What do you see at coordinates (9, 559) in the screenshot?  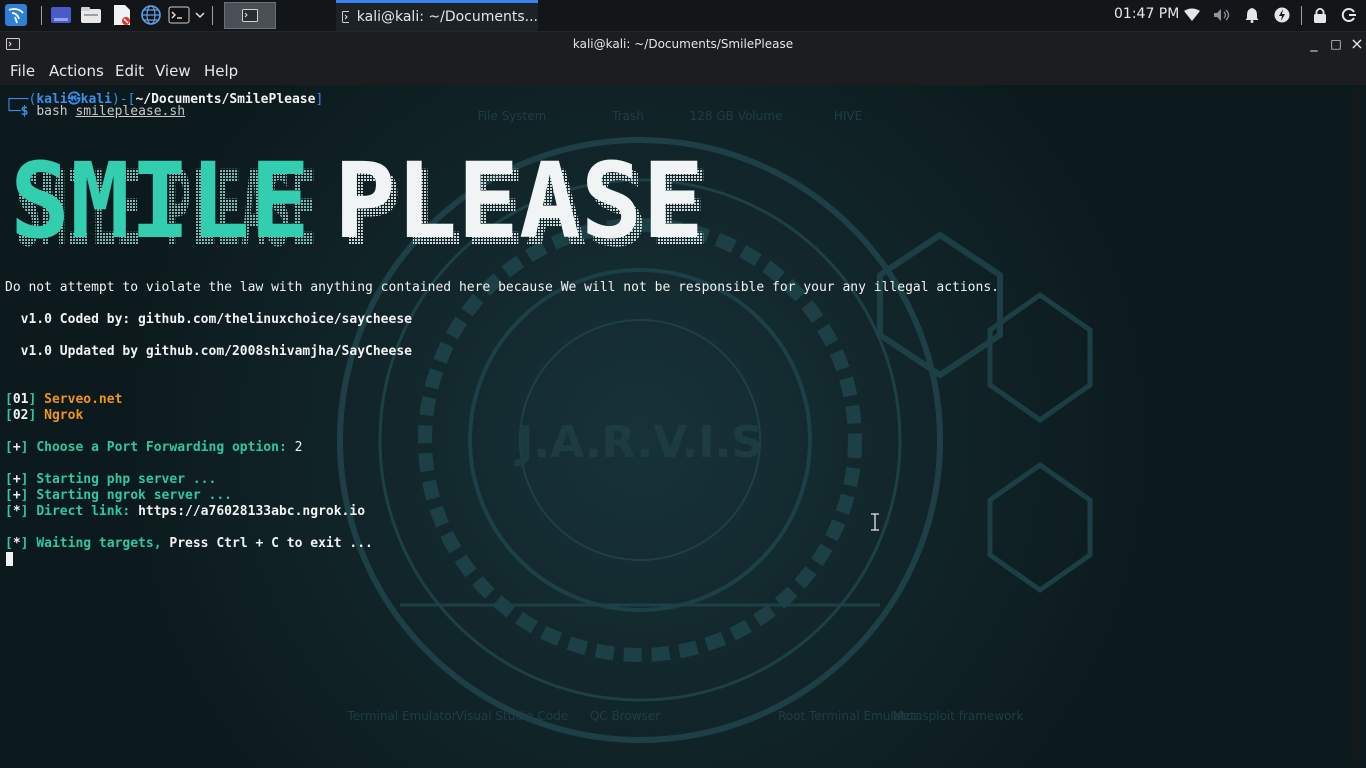 I see `terminal-cursor` at bounding box center [9, 559].